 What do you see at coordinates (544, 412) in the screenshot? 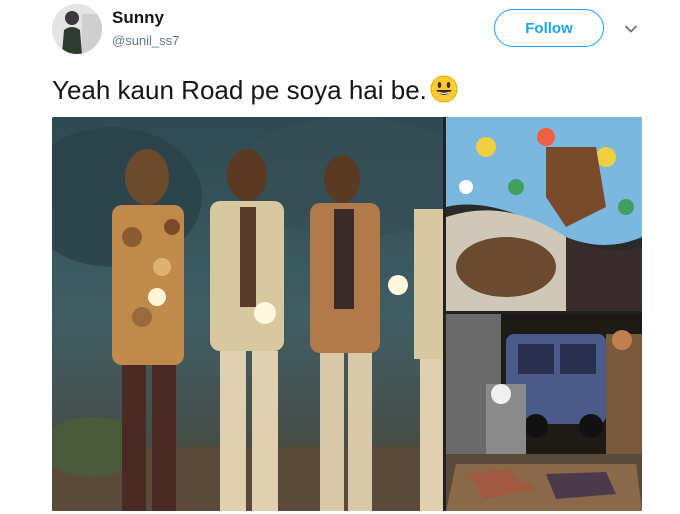
I see `night-street-photo` at bounding box center [544, 412].